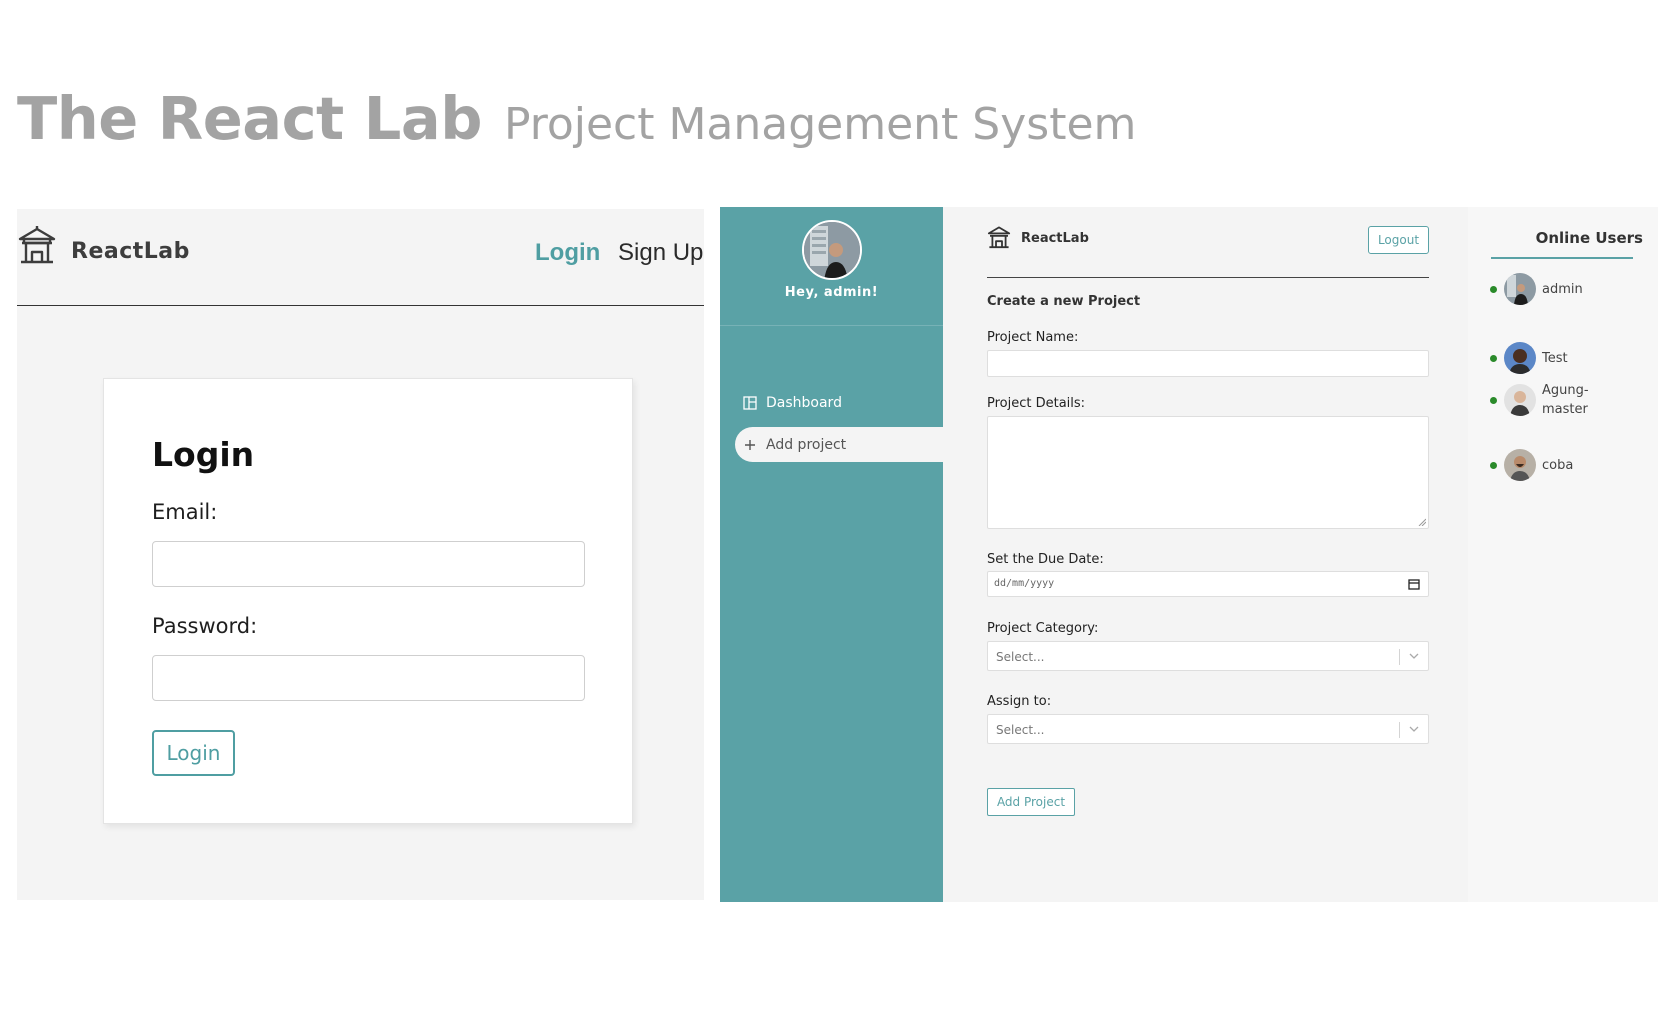 This screenshot has height=1020, width=1678. I want to click on sidebar-divider, so click(831, 325).